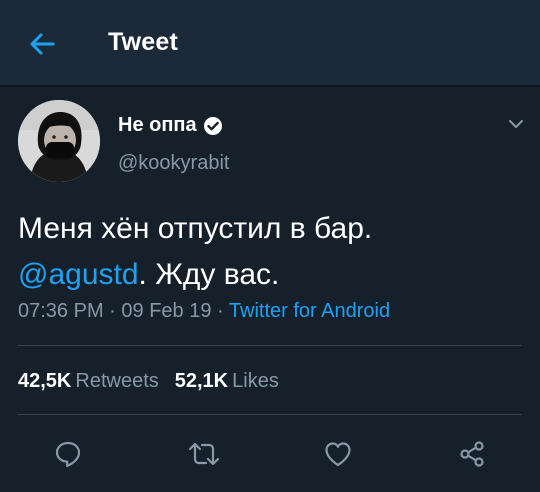  What do you see at coordinates (61, 311) in the screenshot?
I see `tweet-time: 07:36 PM` at bounding box center [61, 311].